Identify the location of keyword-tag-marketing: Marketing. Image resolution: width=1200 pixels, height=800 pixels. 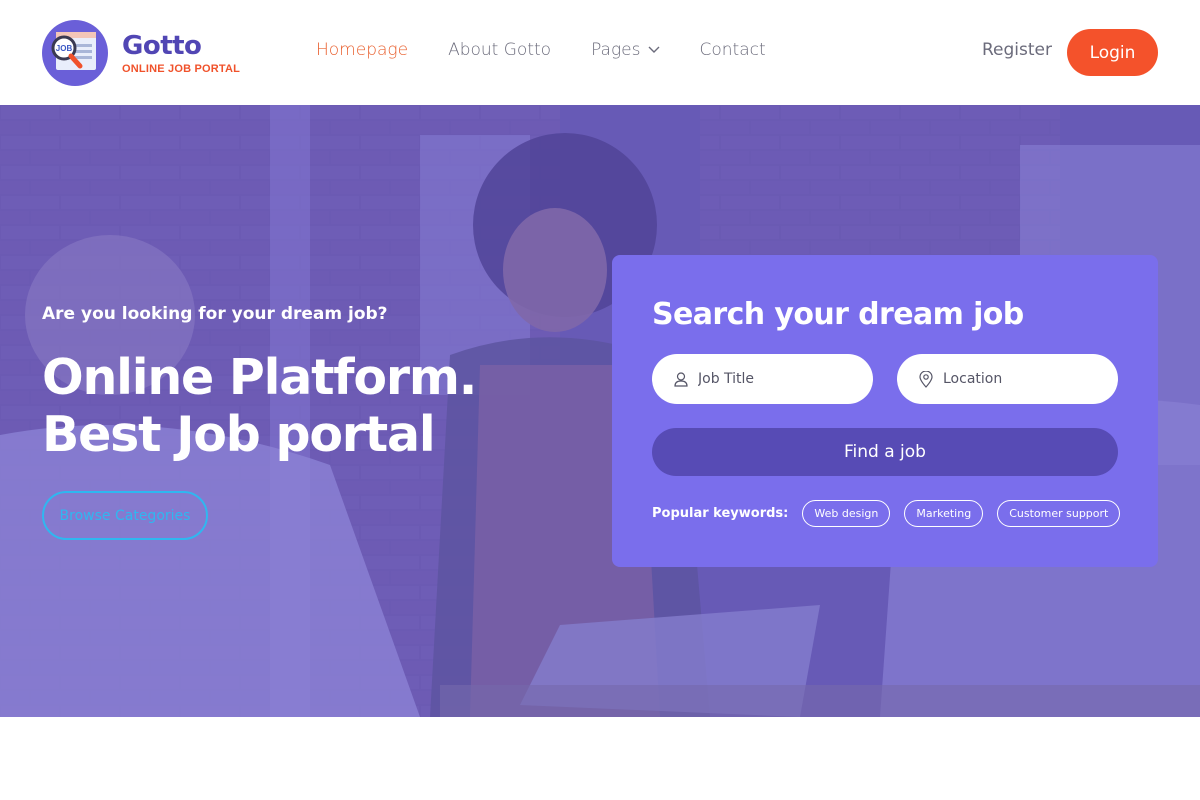
(944, 513).